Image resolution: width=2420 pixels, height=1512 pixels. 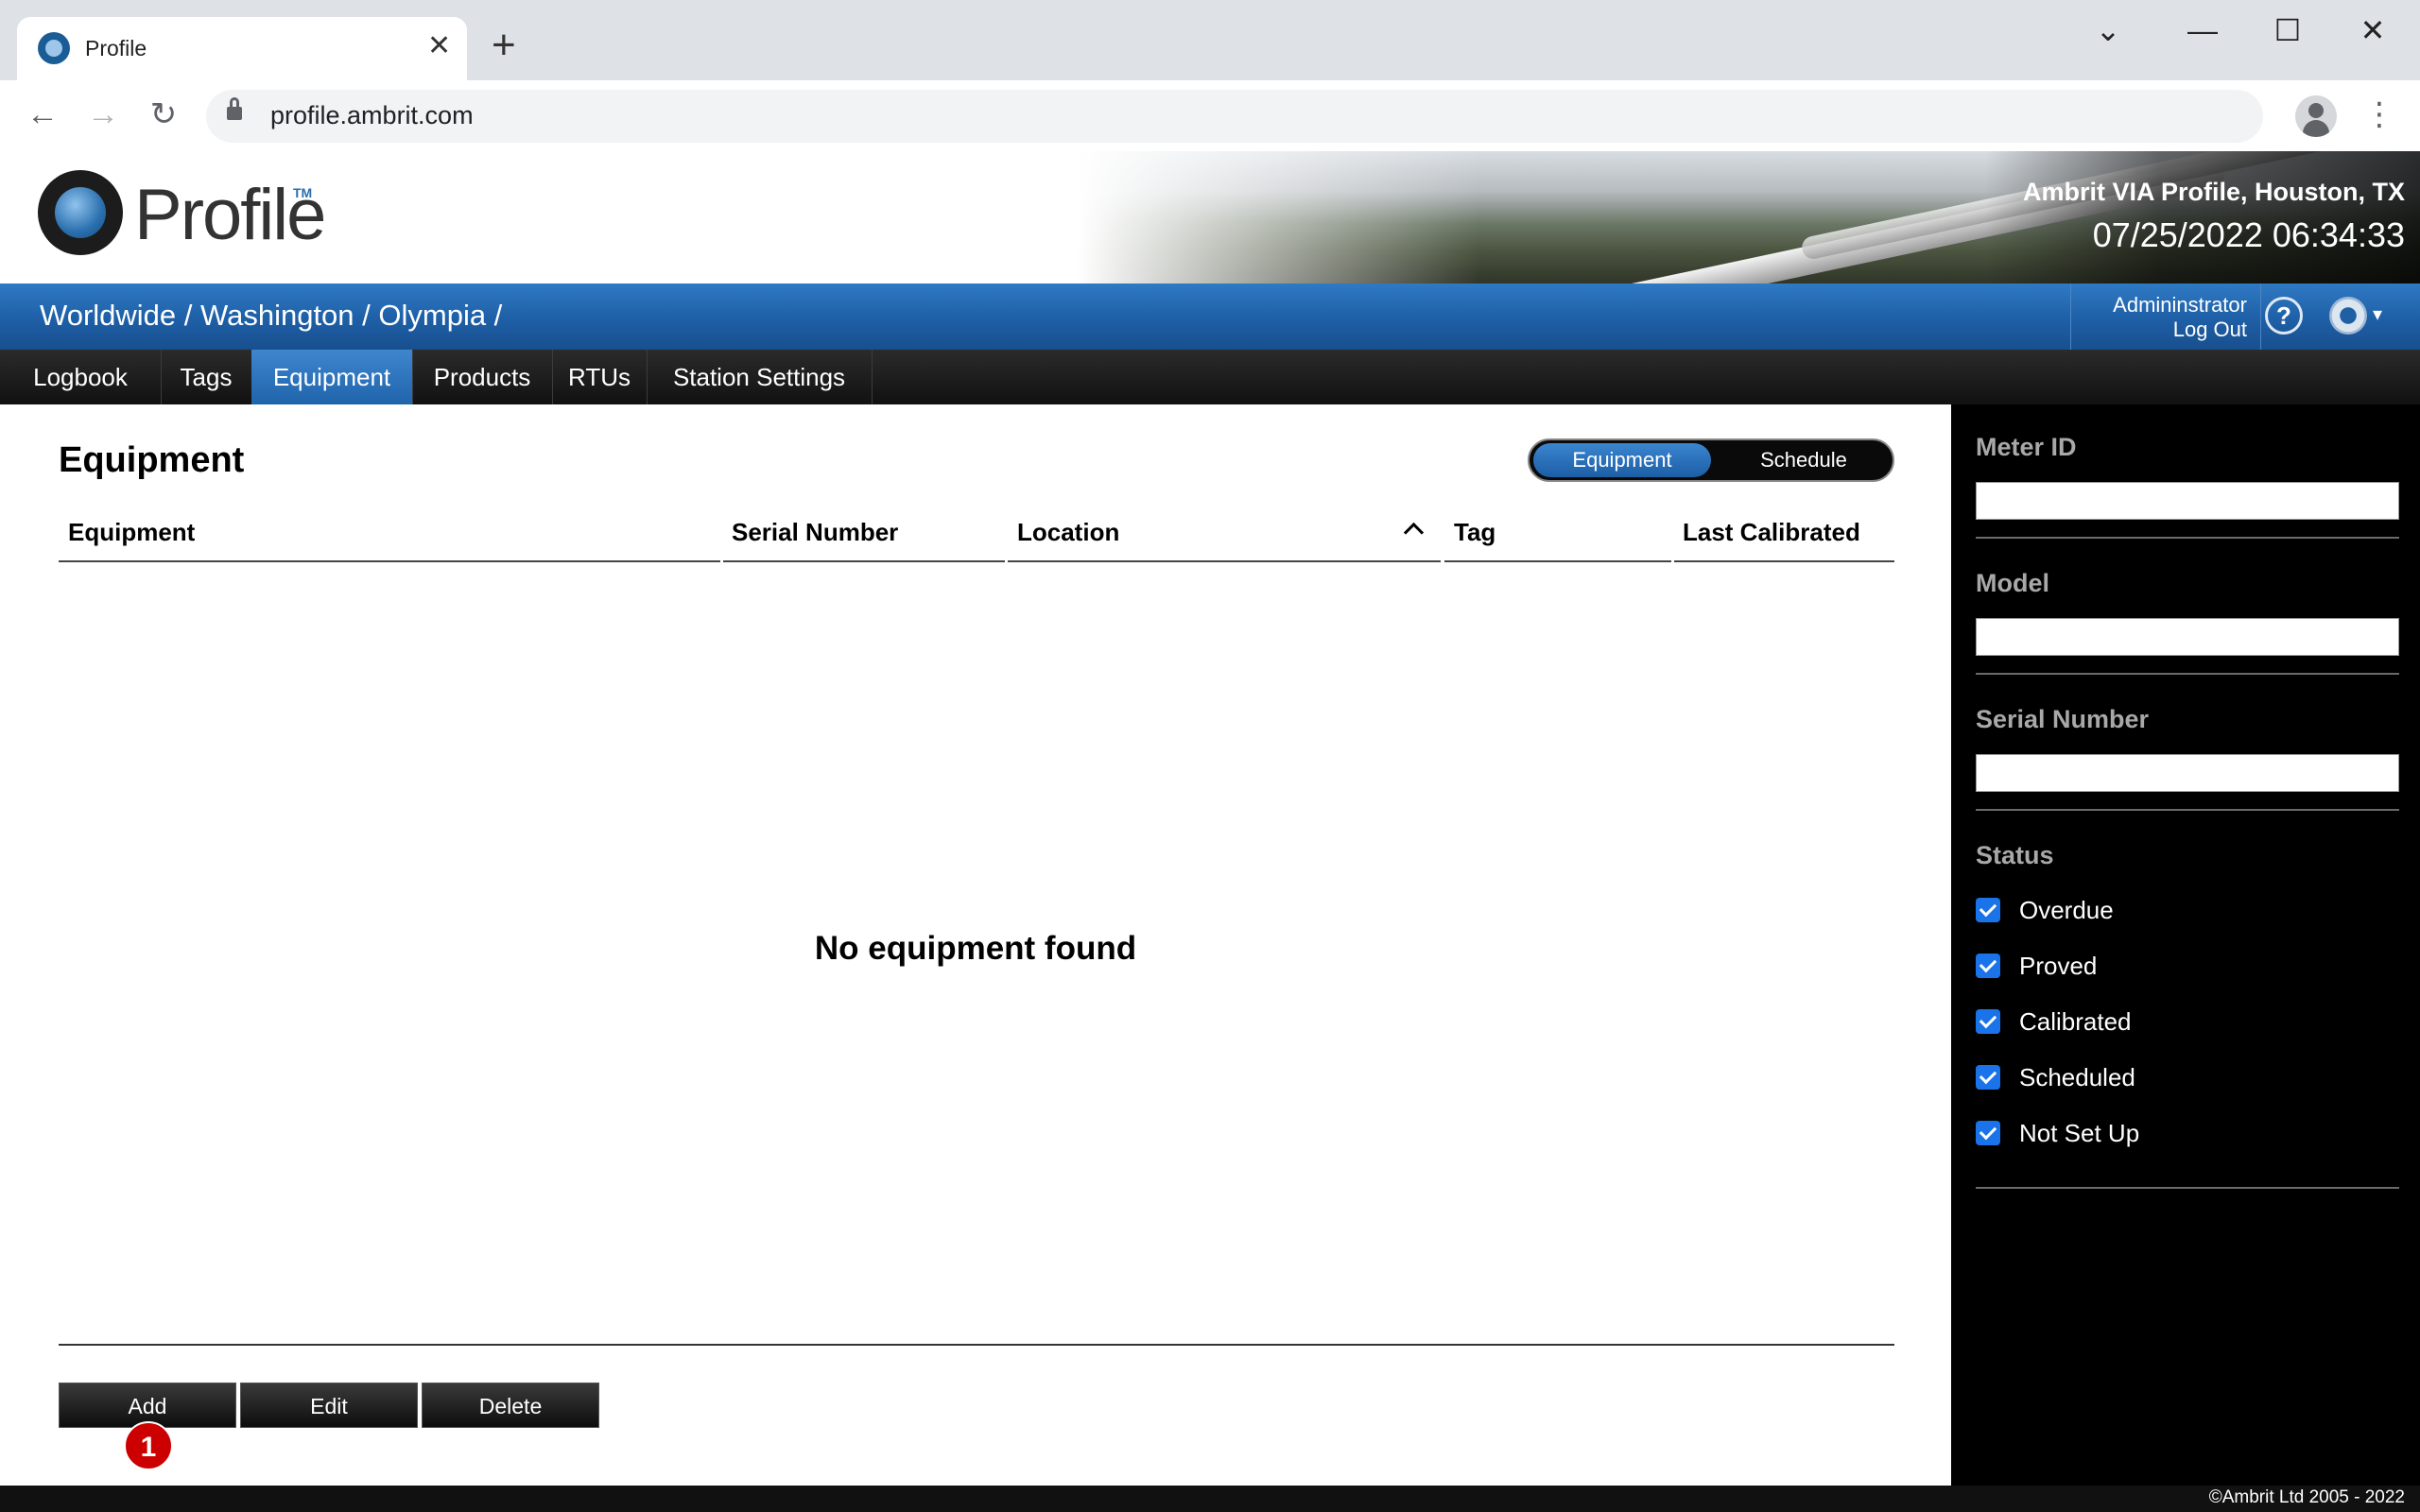 I want to click on status-not-set-up-label: Not Set Up, so click(x=2079, y=1133).